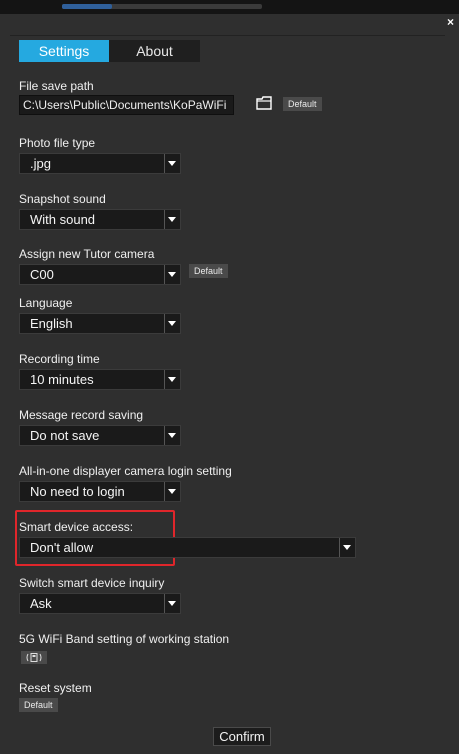  What do you see at coordinates (227, 35) in the screenshot?
I see `divider` at bounding box center [227, 35].